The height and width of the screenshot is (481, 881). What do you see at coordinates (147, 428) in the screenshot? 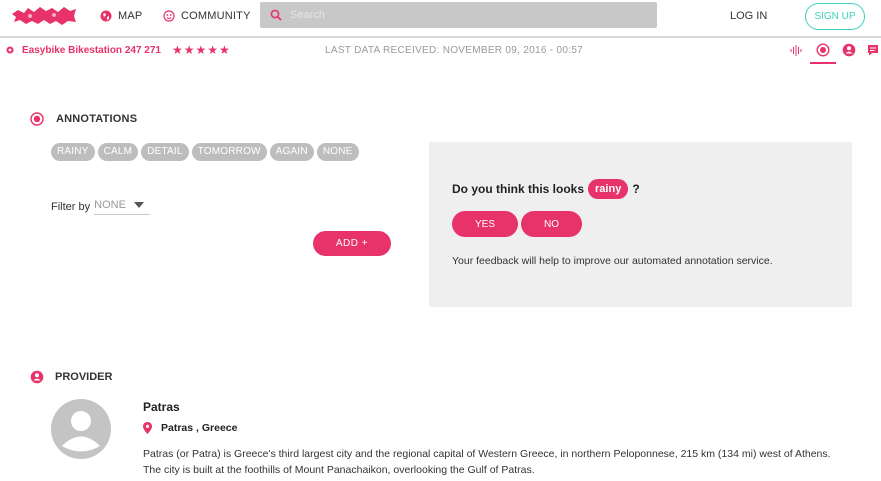
I see `pin-icon` at bounding box center [147, 428].